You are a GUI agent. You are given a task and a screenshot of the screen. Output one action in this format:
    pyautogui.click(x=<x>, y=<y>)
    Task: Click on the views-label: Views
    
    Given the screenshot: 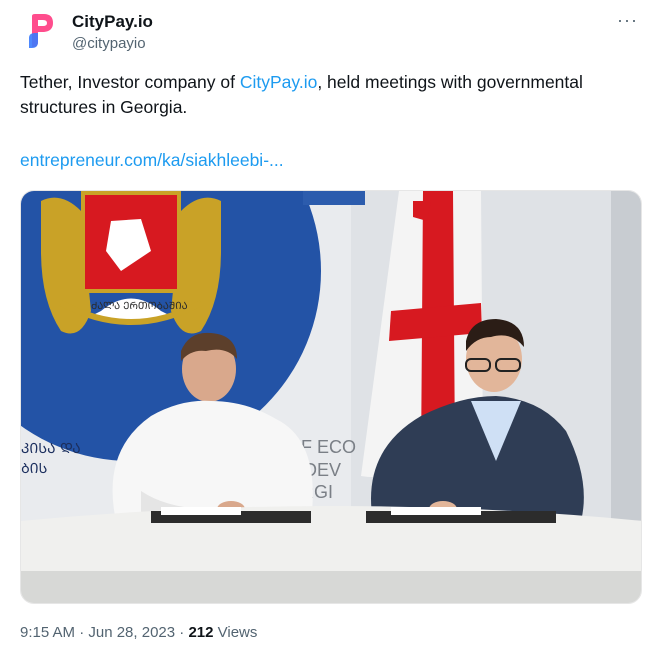 What is the action you would take?
    pyautogui.click(x=235, y=632)
    